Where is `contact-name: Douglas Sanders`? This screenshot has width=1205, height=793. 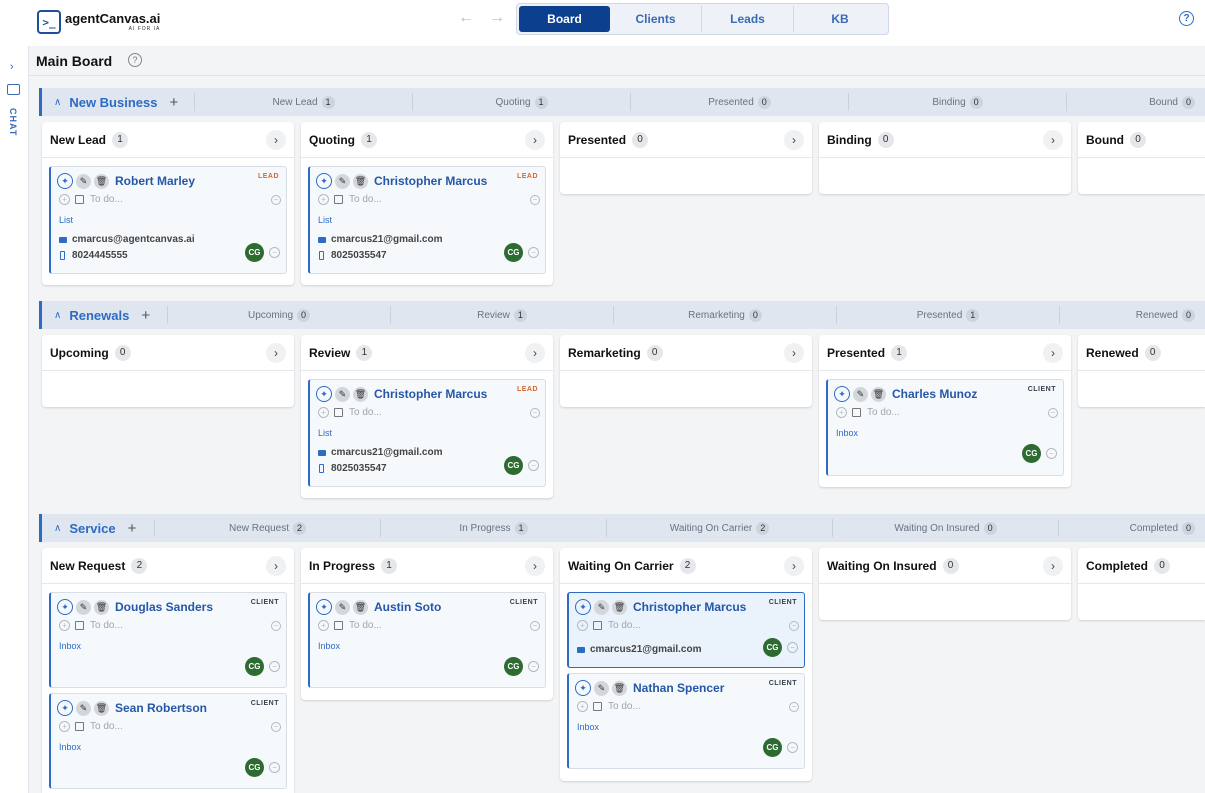 contact-name: Douglas Sanders is located at coordinates (164, 607).